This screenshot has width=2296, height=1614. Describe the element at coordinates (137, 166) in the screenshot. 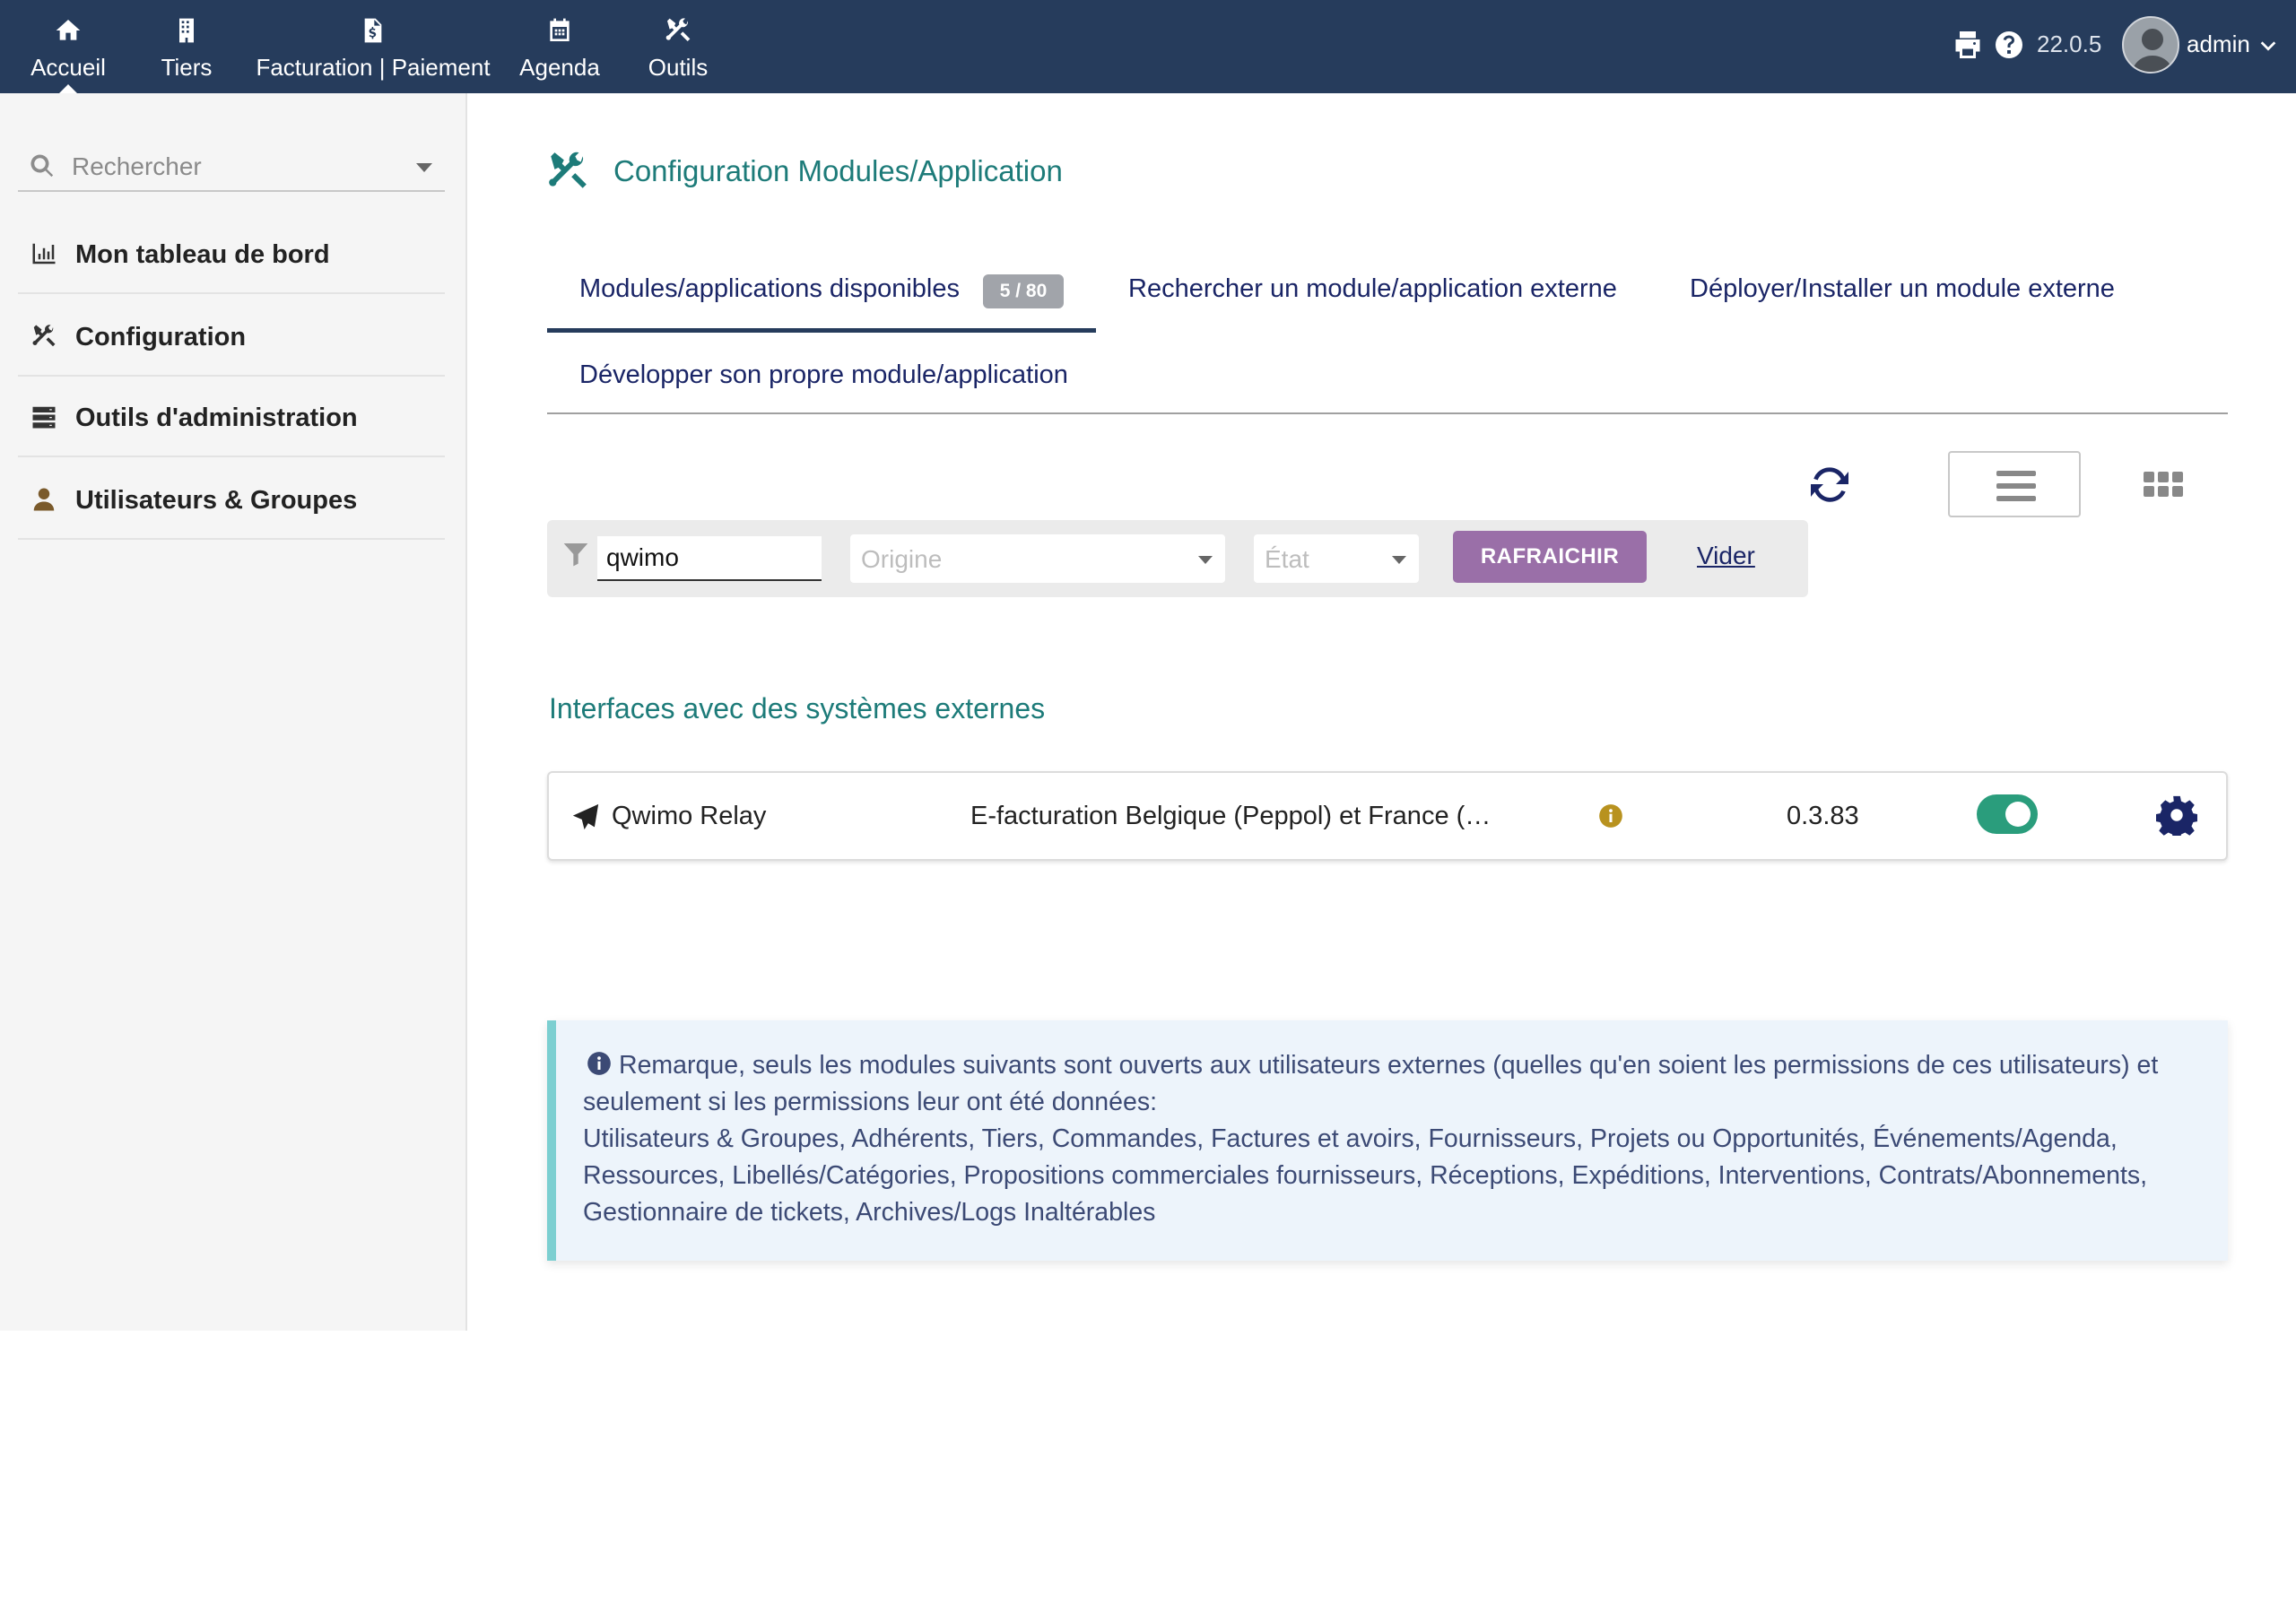

I see `search-placeholder: Rechercher` at that location.